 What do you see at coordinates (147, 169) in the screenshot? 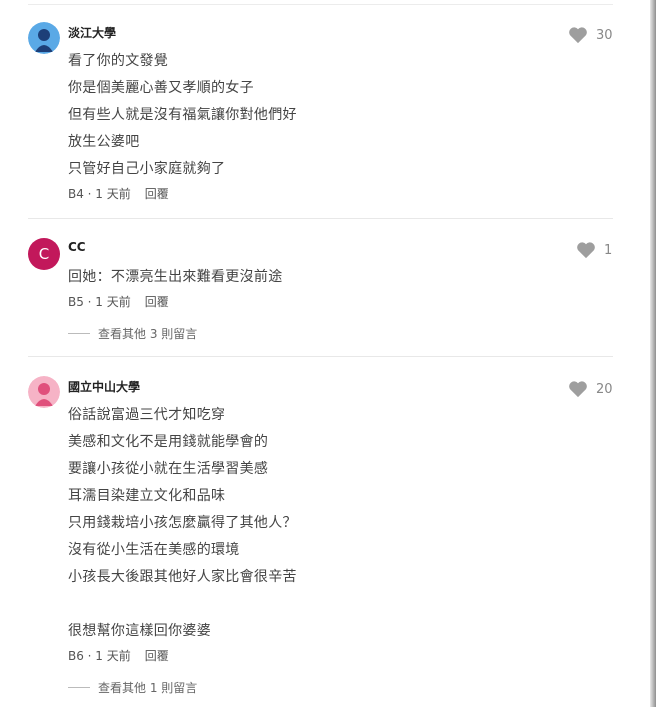
I see `comment-text-line: 只管好自己小家庭就夠了` at bounding box center [147, 169].